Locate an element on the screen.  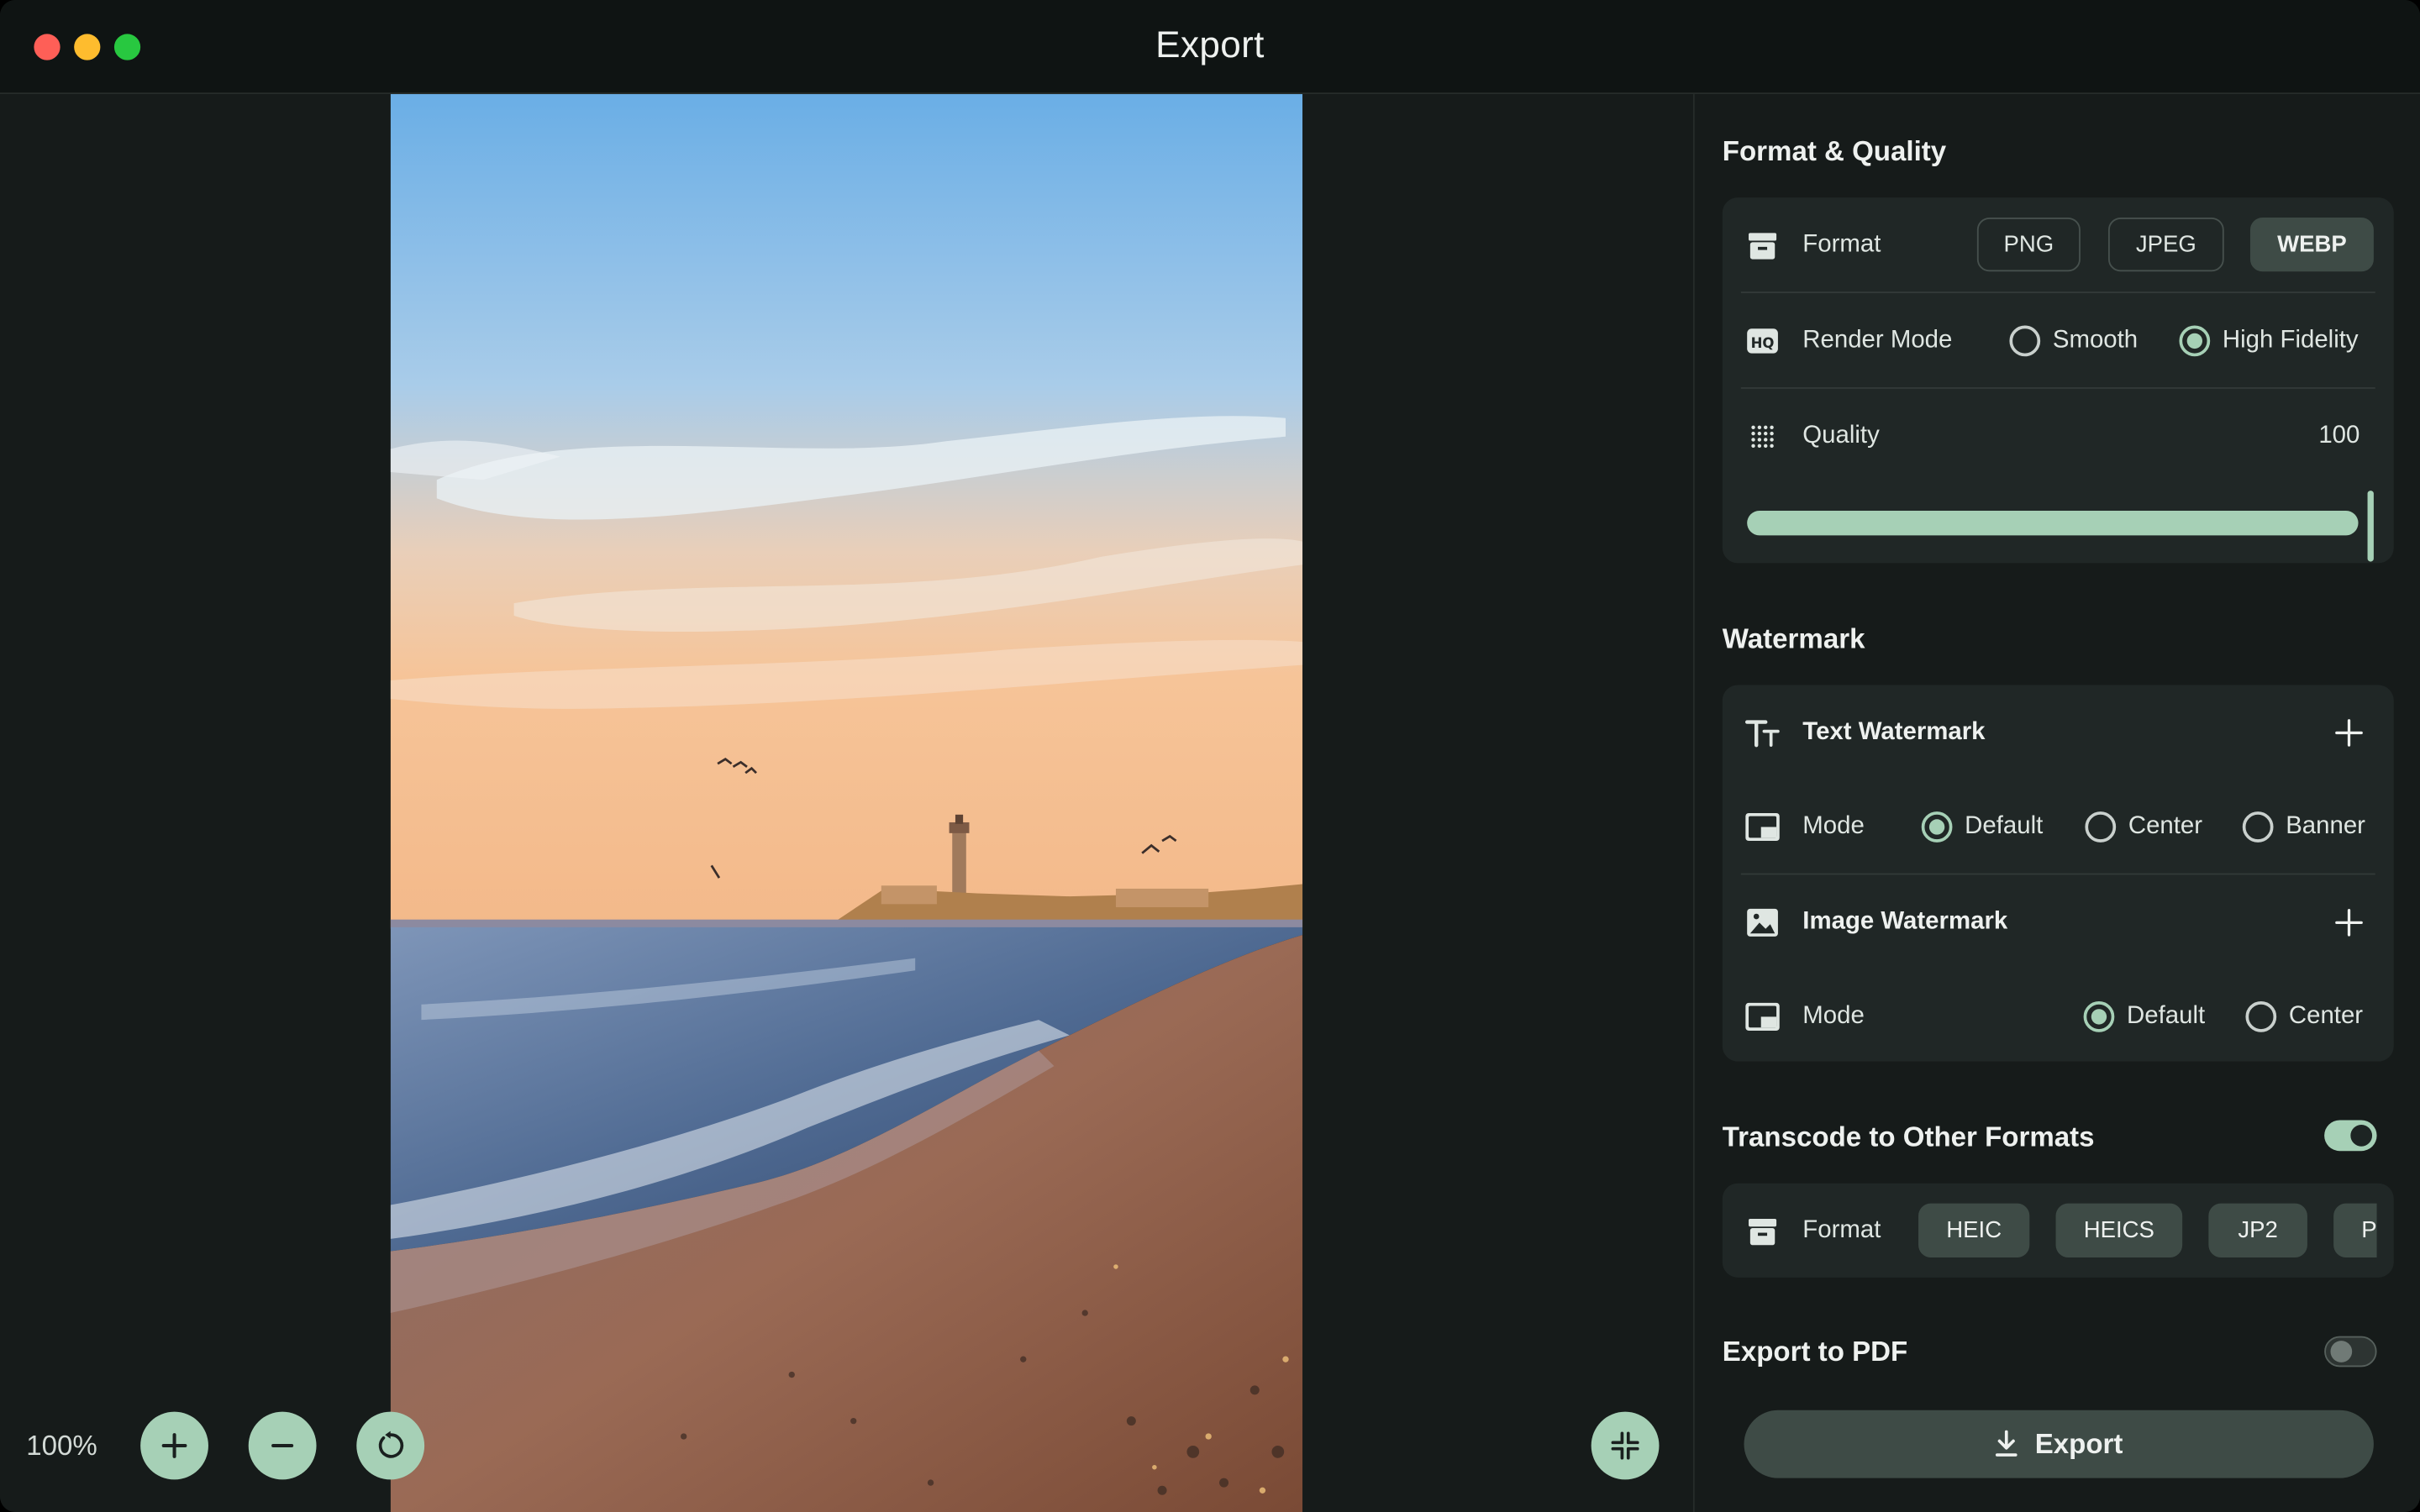
text-mode-center-radio: Center is located at coordinates (2144, 827).